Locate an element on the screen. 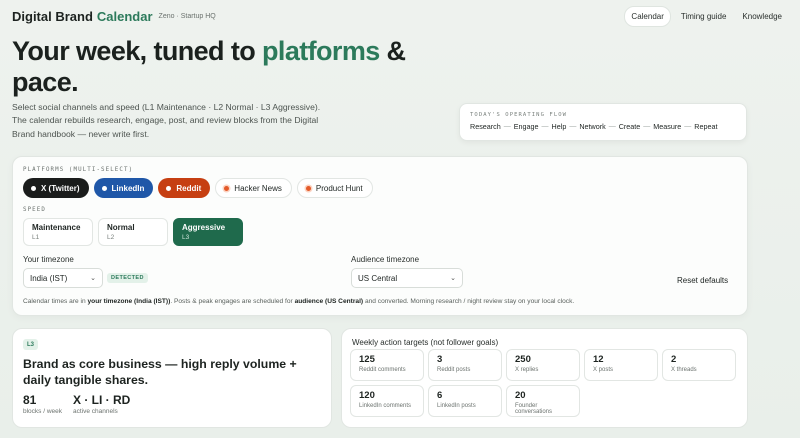  flow-step: Network is located at coordinates (592, 126).